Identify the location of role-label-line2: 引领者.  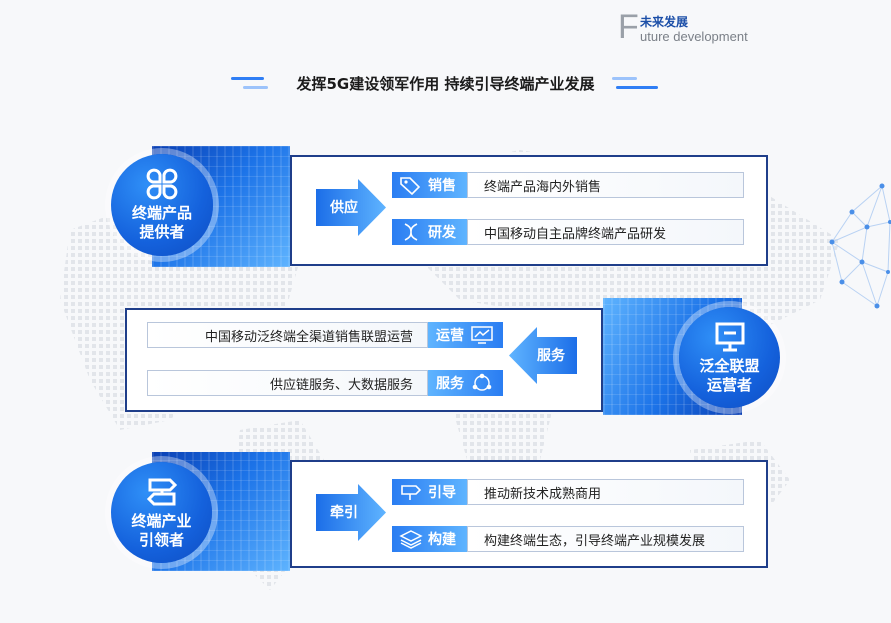
(161, 540).